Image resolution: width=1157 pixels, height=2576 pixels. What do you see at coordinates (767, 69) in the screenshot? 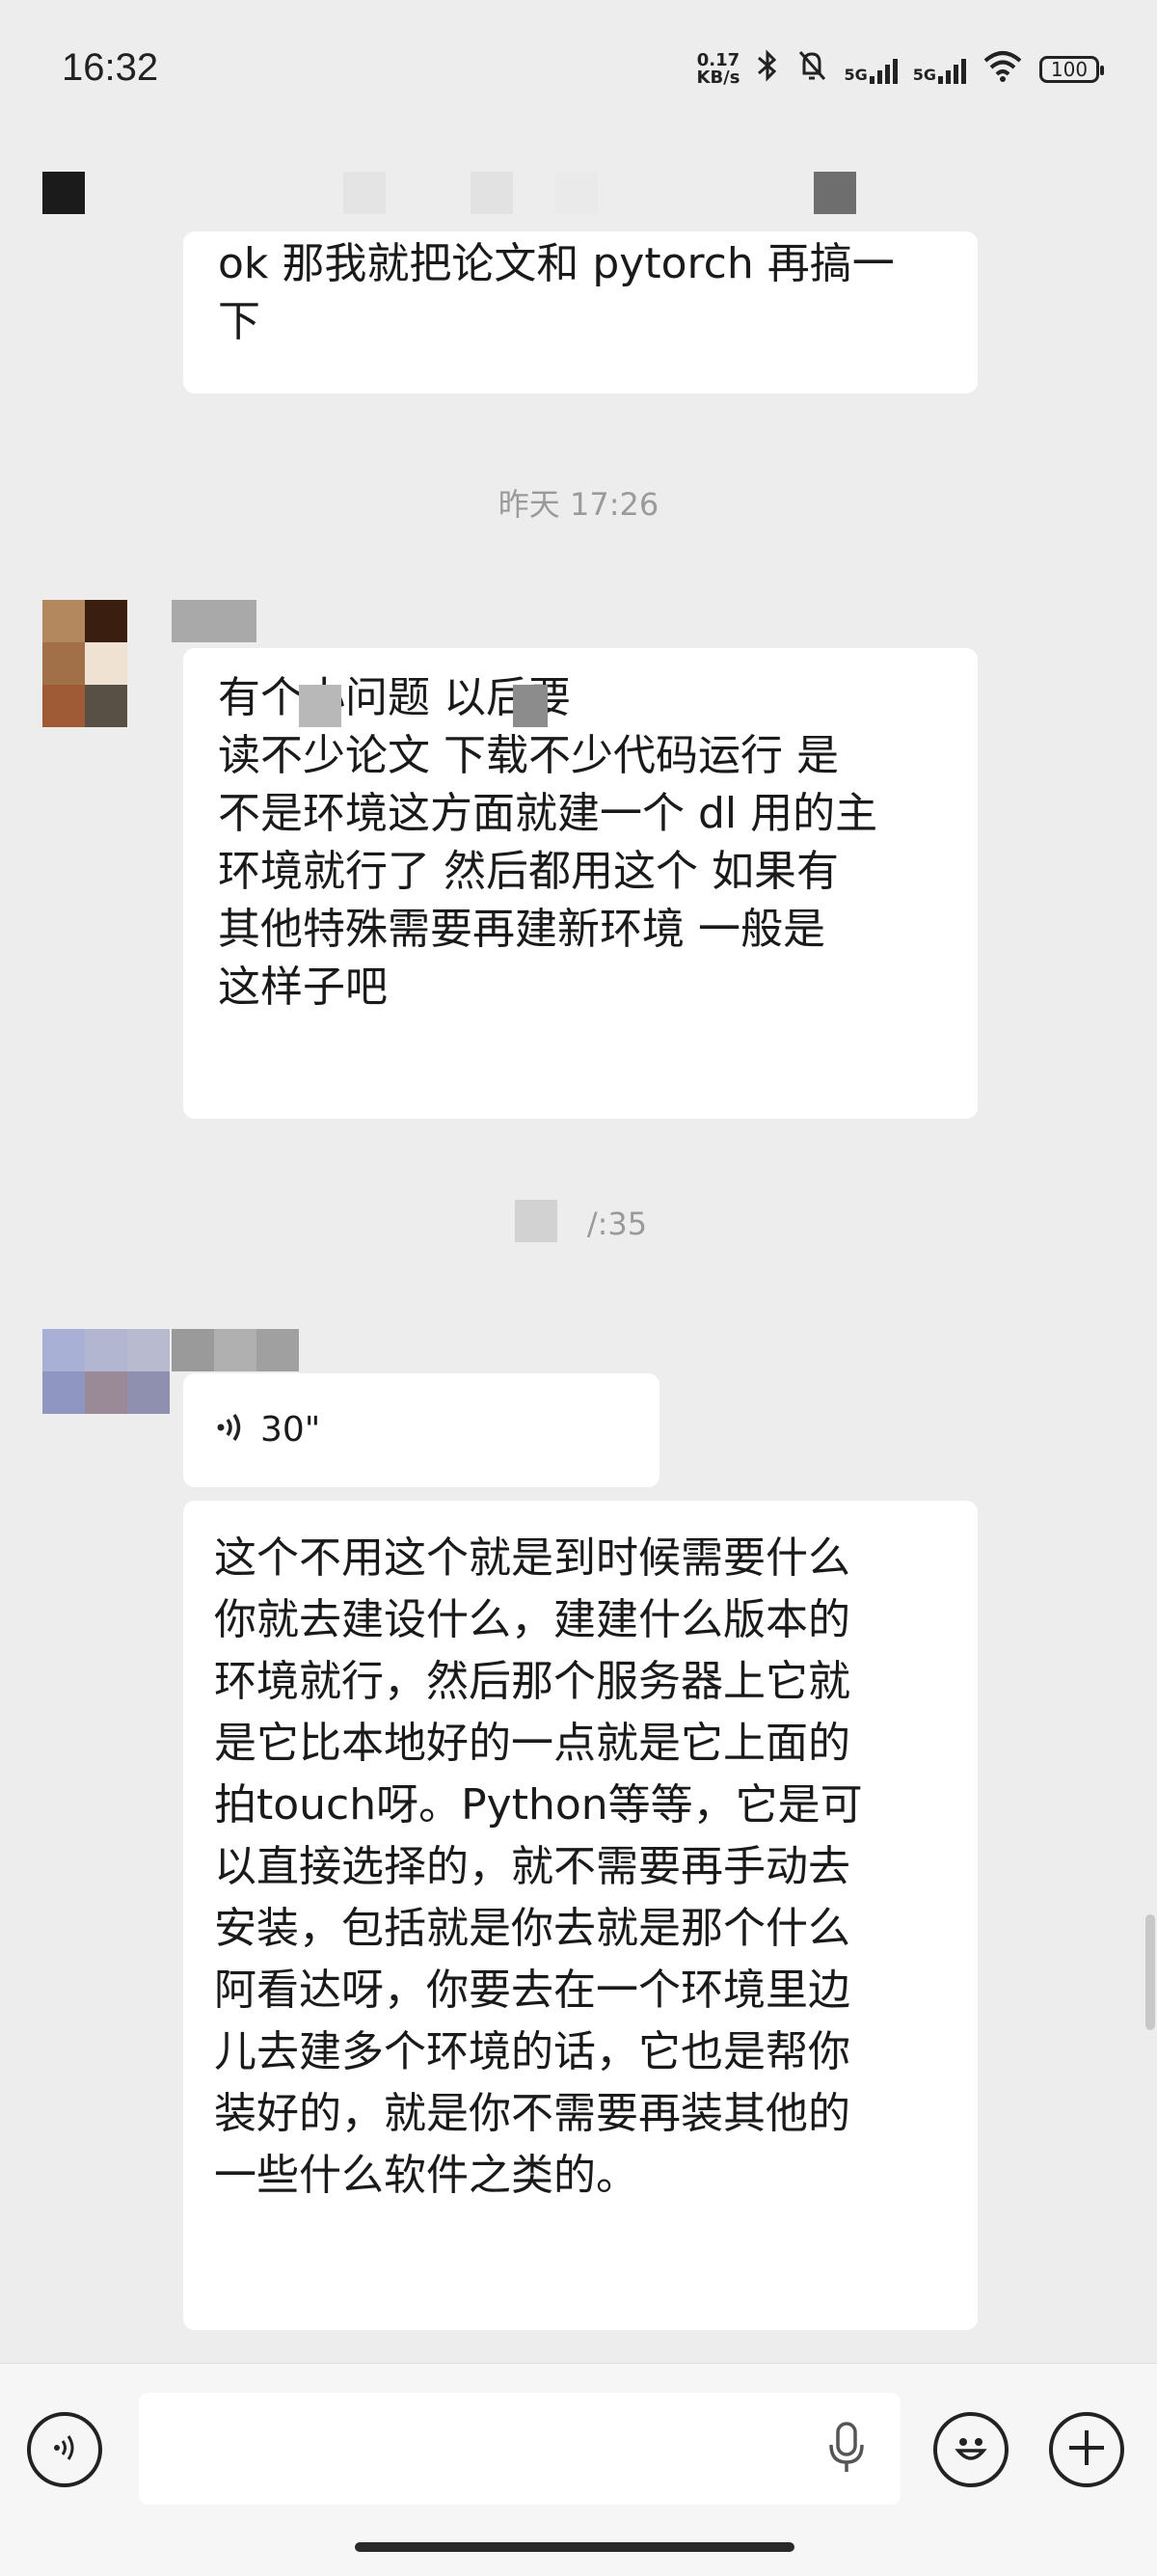
I see `bluetooth-icon` at bounding box center [767, 69].